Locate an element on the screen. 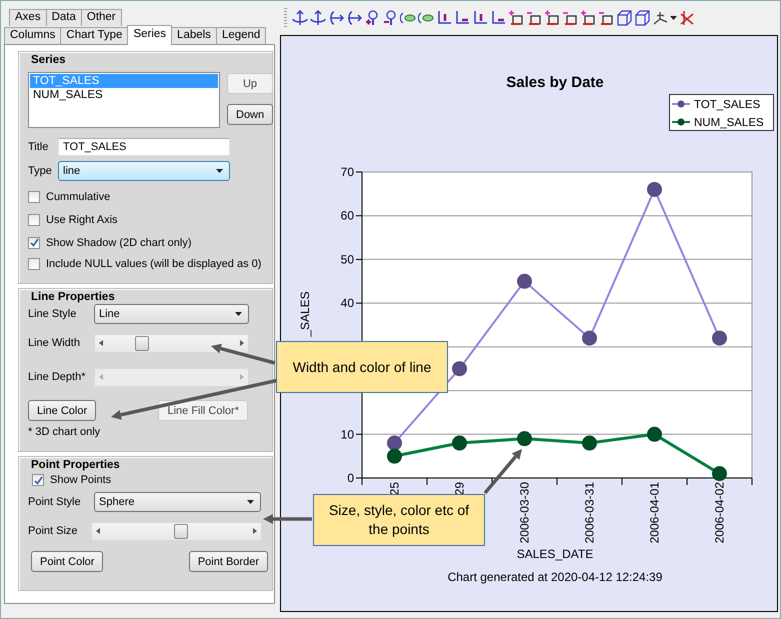 The image size is (781, 619). series-list: TOT_SALES NUM_SALES is located at coordinates (124, 100).